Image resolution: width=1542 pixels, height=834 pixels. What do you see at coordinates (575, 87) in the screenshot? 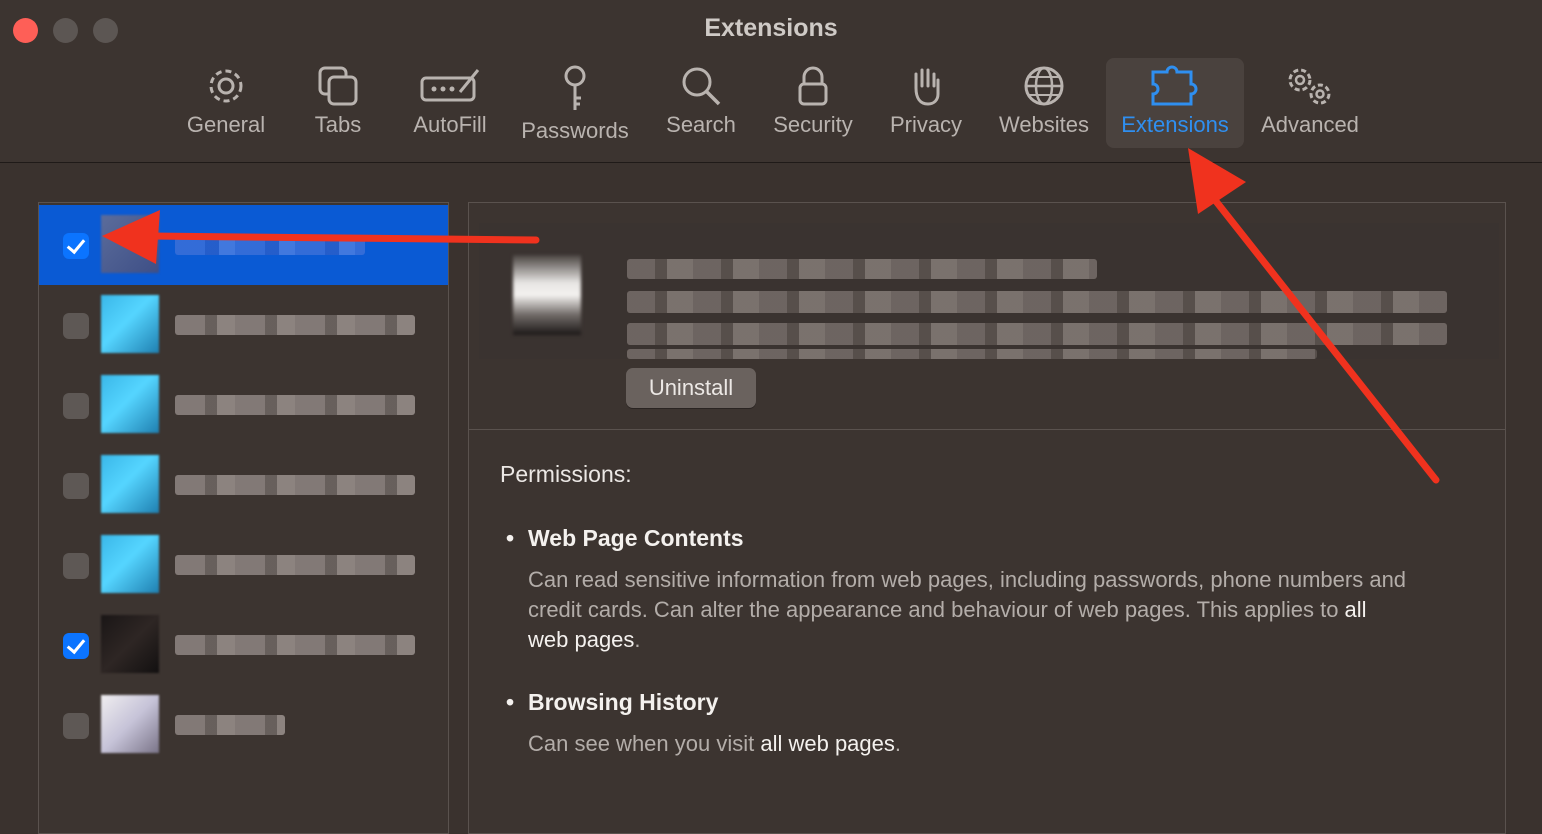
I see `key-icon` at bounding box center [575, 87].